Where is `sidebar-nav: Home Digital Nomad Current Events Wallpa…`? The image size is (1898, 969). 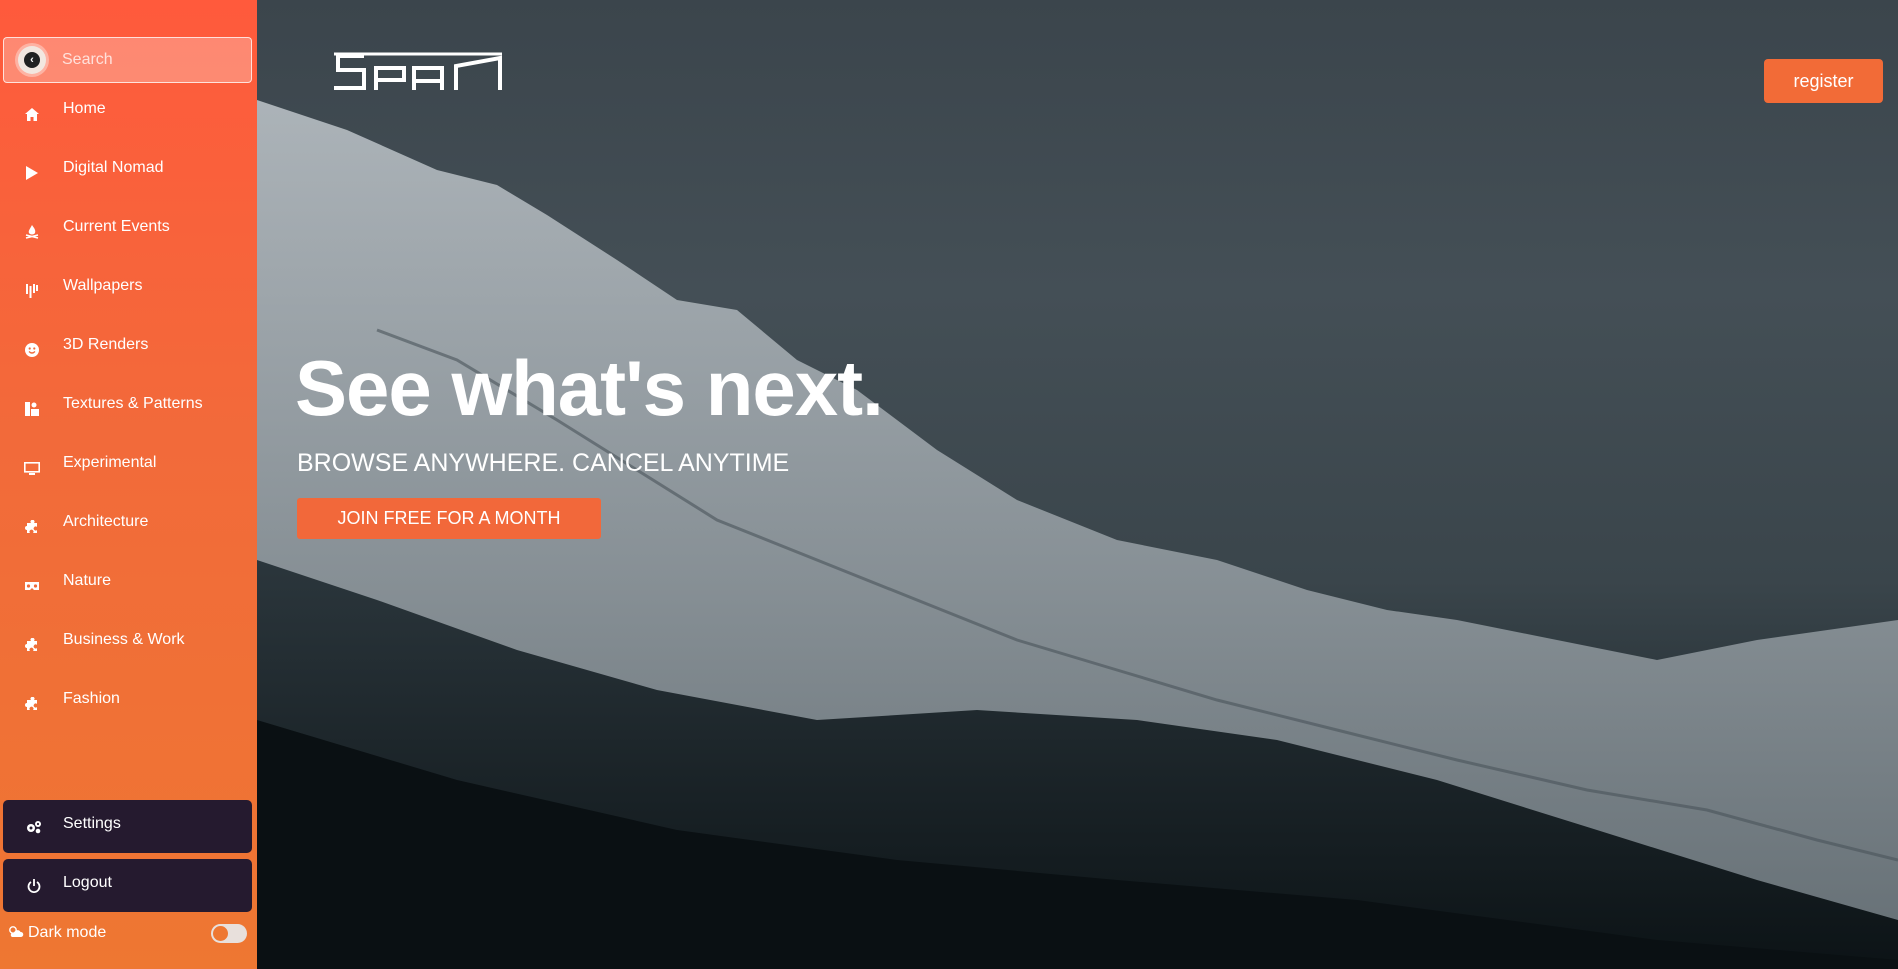 sidebar-nav: Home Digital Nomad Current Events Wallpa… is located at coordinates (128, 405).